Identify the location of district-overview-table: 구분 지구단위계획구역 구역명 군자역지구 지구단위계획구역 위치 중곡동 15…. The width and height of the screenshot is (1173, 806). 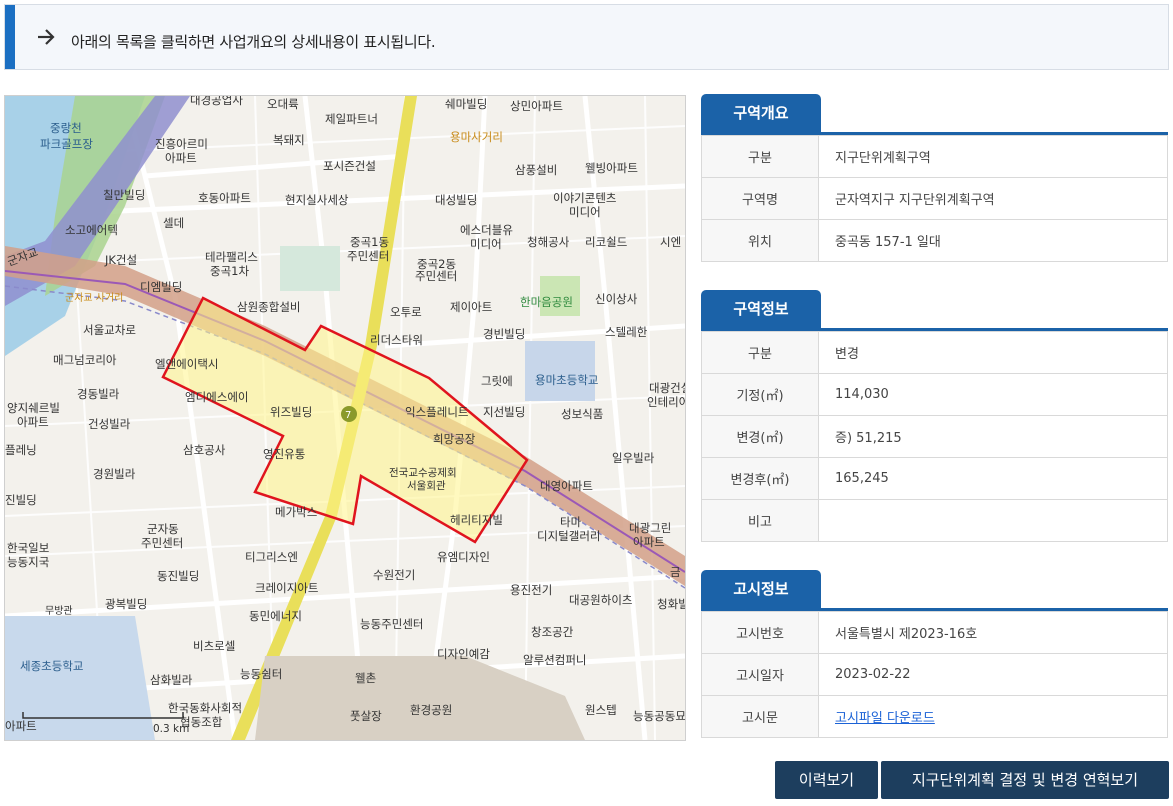
(934, 198).